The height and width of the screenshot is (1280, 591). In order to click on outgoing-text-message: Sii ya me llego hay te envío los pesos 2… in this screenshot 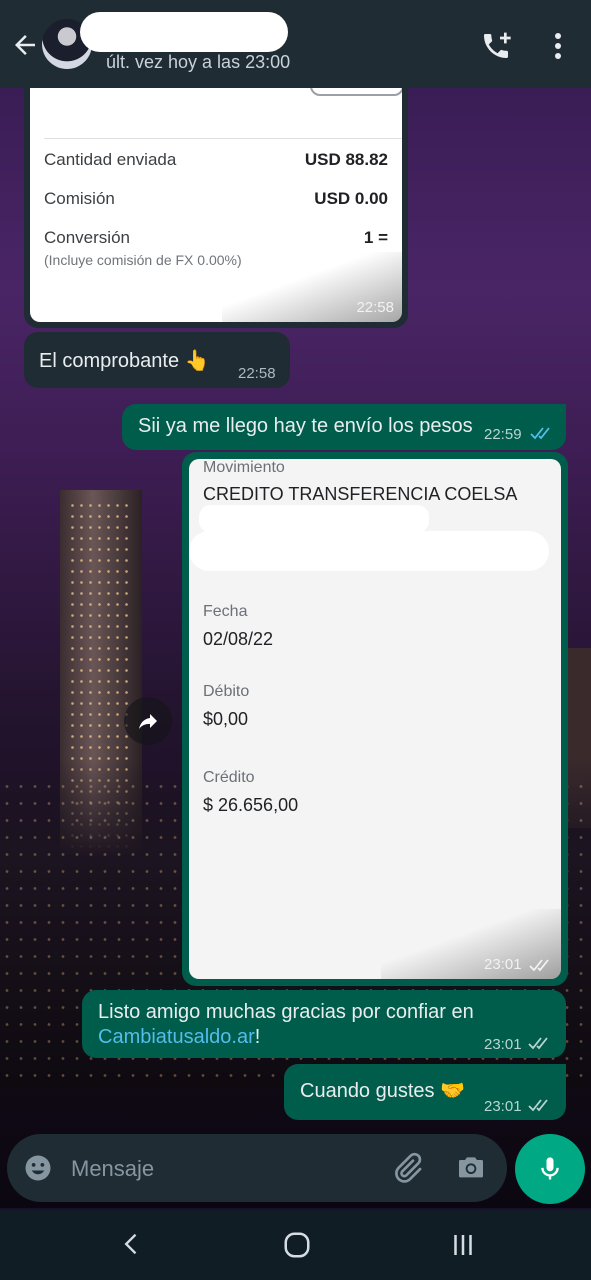, I will do `click(344, 427)`.